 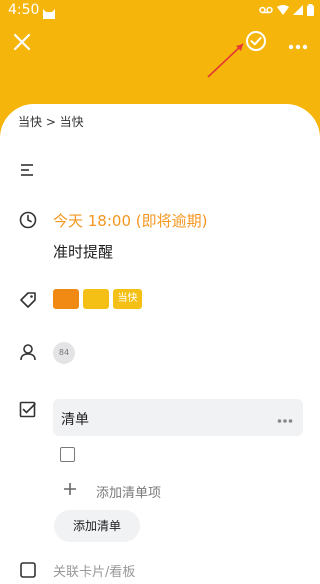 I want to click on partial-row-label: 关联卡片/看板, so click(x=94, y=570).